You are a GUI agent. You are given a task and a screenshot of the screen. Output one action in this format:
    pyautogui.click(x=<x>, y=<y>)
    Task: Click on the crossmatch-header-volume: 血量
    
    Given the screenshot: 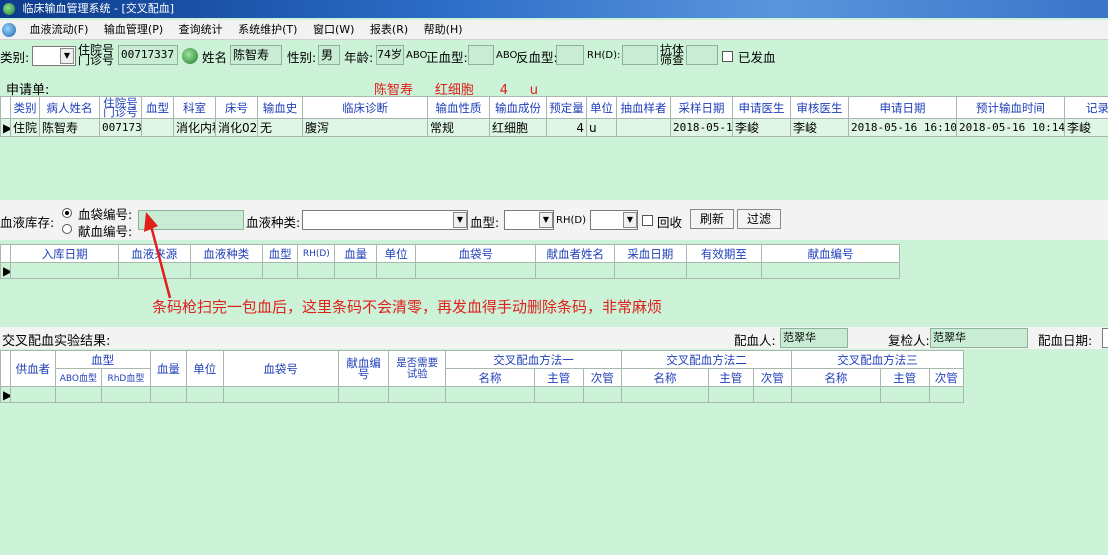 What is the action you would take?
    pyautogui.click(x=168, y=368)
    